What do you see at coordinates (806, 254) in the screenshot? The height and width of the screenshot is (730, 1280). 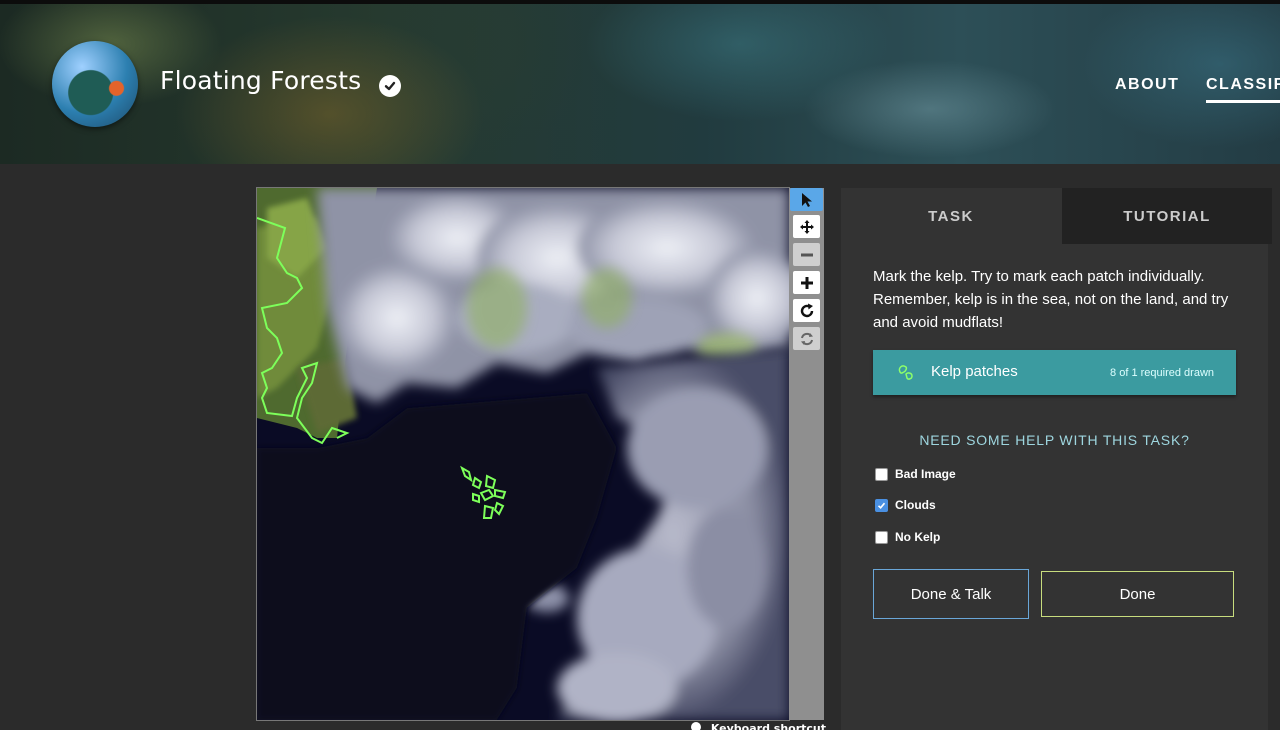 I see `zoom-out-icon` at bounding box center [806, 254].